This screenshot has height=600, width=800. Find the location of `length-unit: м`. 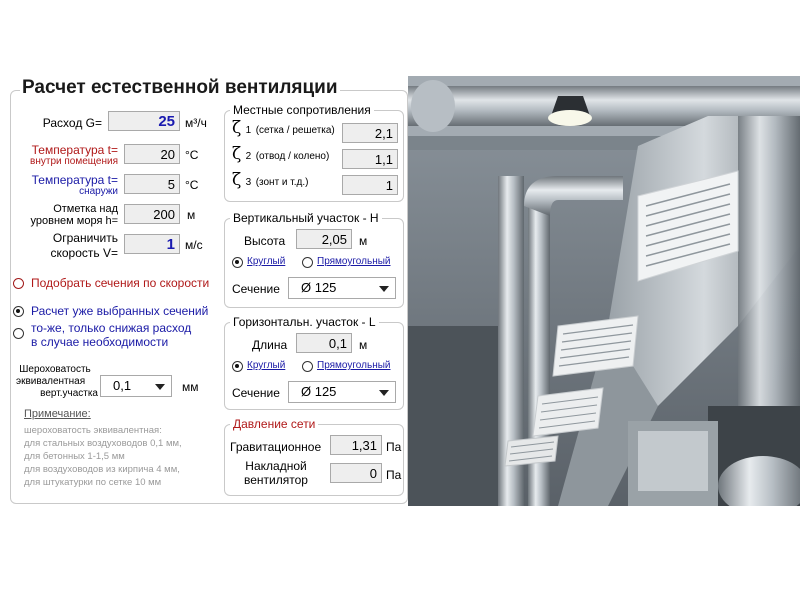

length-unit: м is located at coordinates (363, 345).